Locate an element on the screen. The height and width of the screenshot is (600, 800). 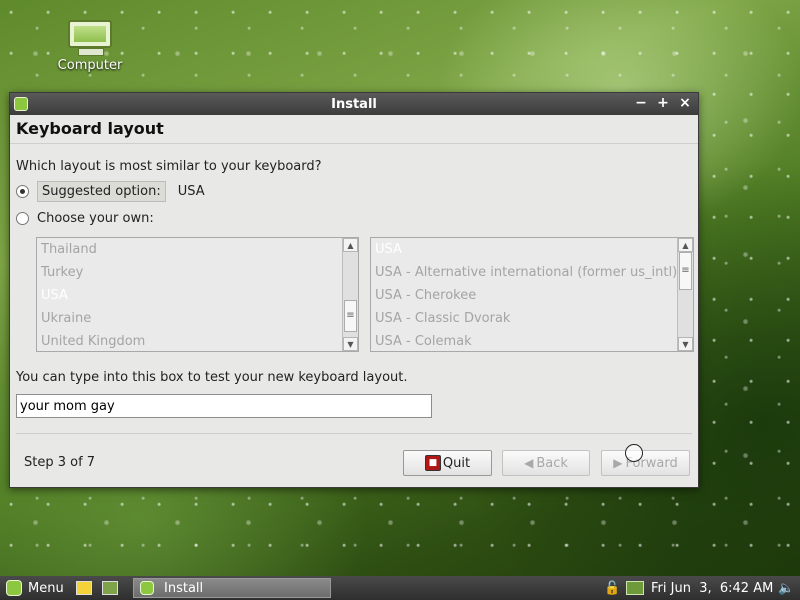
tray-volume: 🔈 is located at coordinates (786, 588).